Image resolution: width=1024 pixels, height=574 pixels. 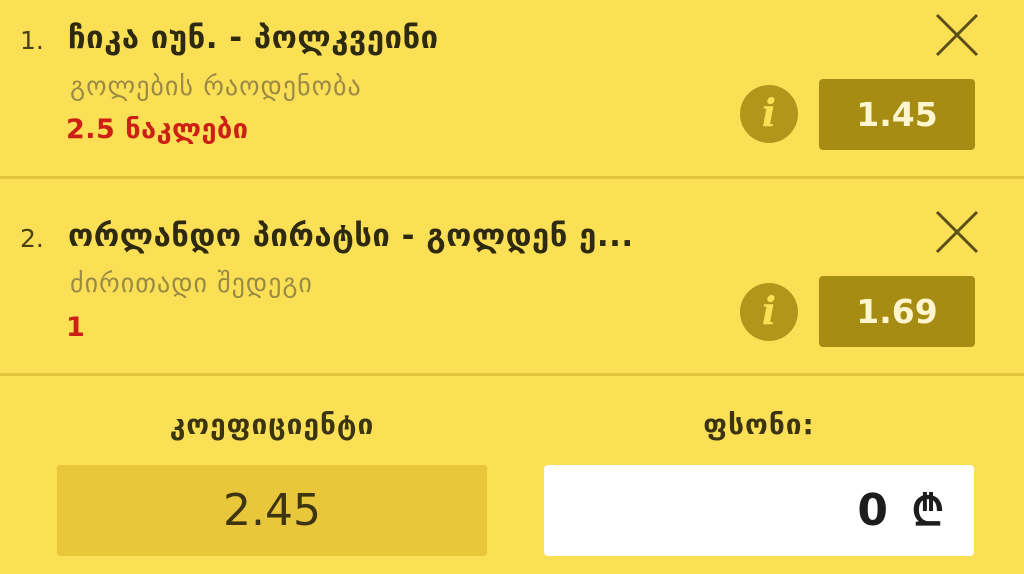 I want to click on selected-outcome: 2.5 ნაკლები, so click(x=157, y=129).